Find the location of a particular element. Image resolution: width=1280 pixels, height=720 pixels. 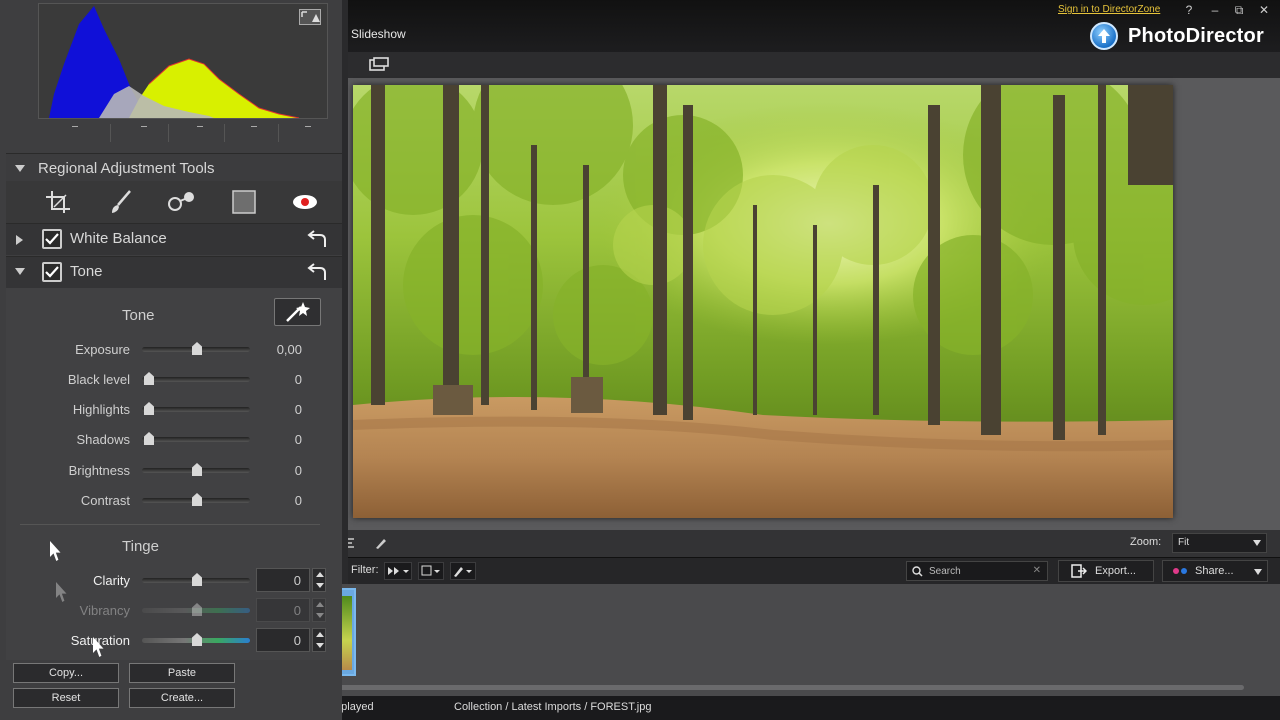

reset-white-balance-icon is located at coordinates (317, 239).